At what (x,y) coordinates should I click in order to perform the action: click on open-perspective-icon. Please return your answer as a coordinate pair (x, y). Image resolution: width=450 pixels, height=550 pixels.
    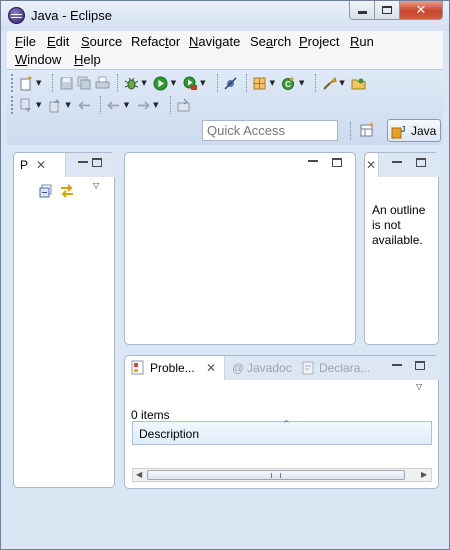
    Looking at the image, I should click on (367, 131).